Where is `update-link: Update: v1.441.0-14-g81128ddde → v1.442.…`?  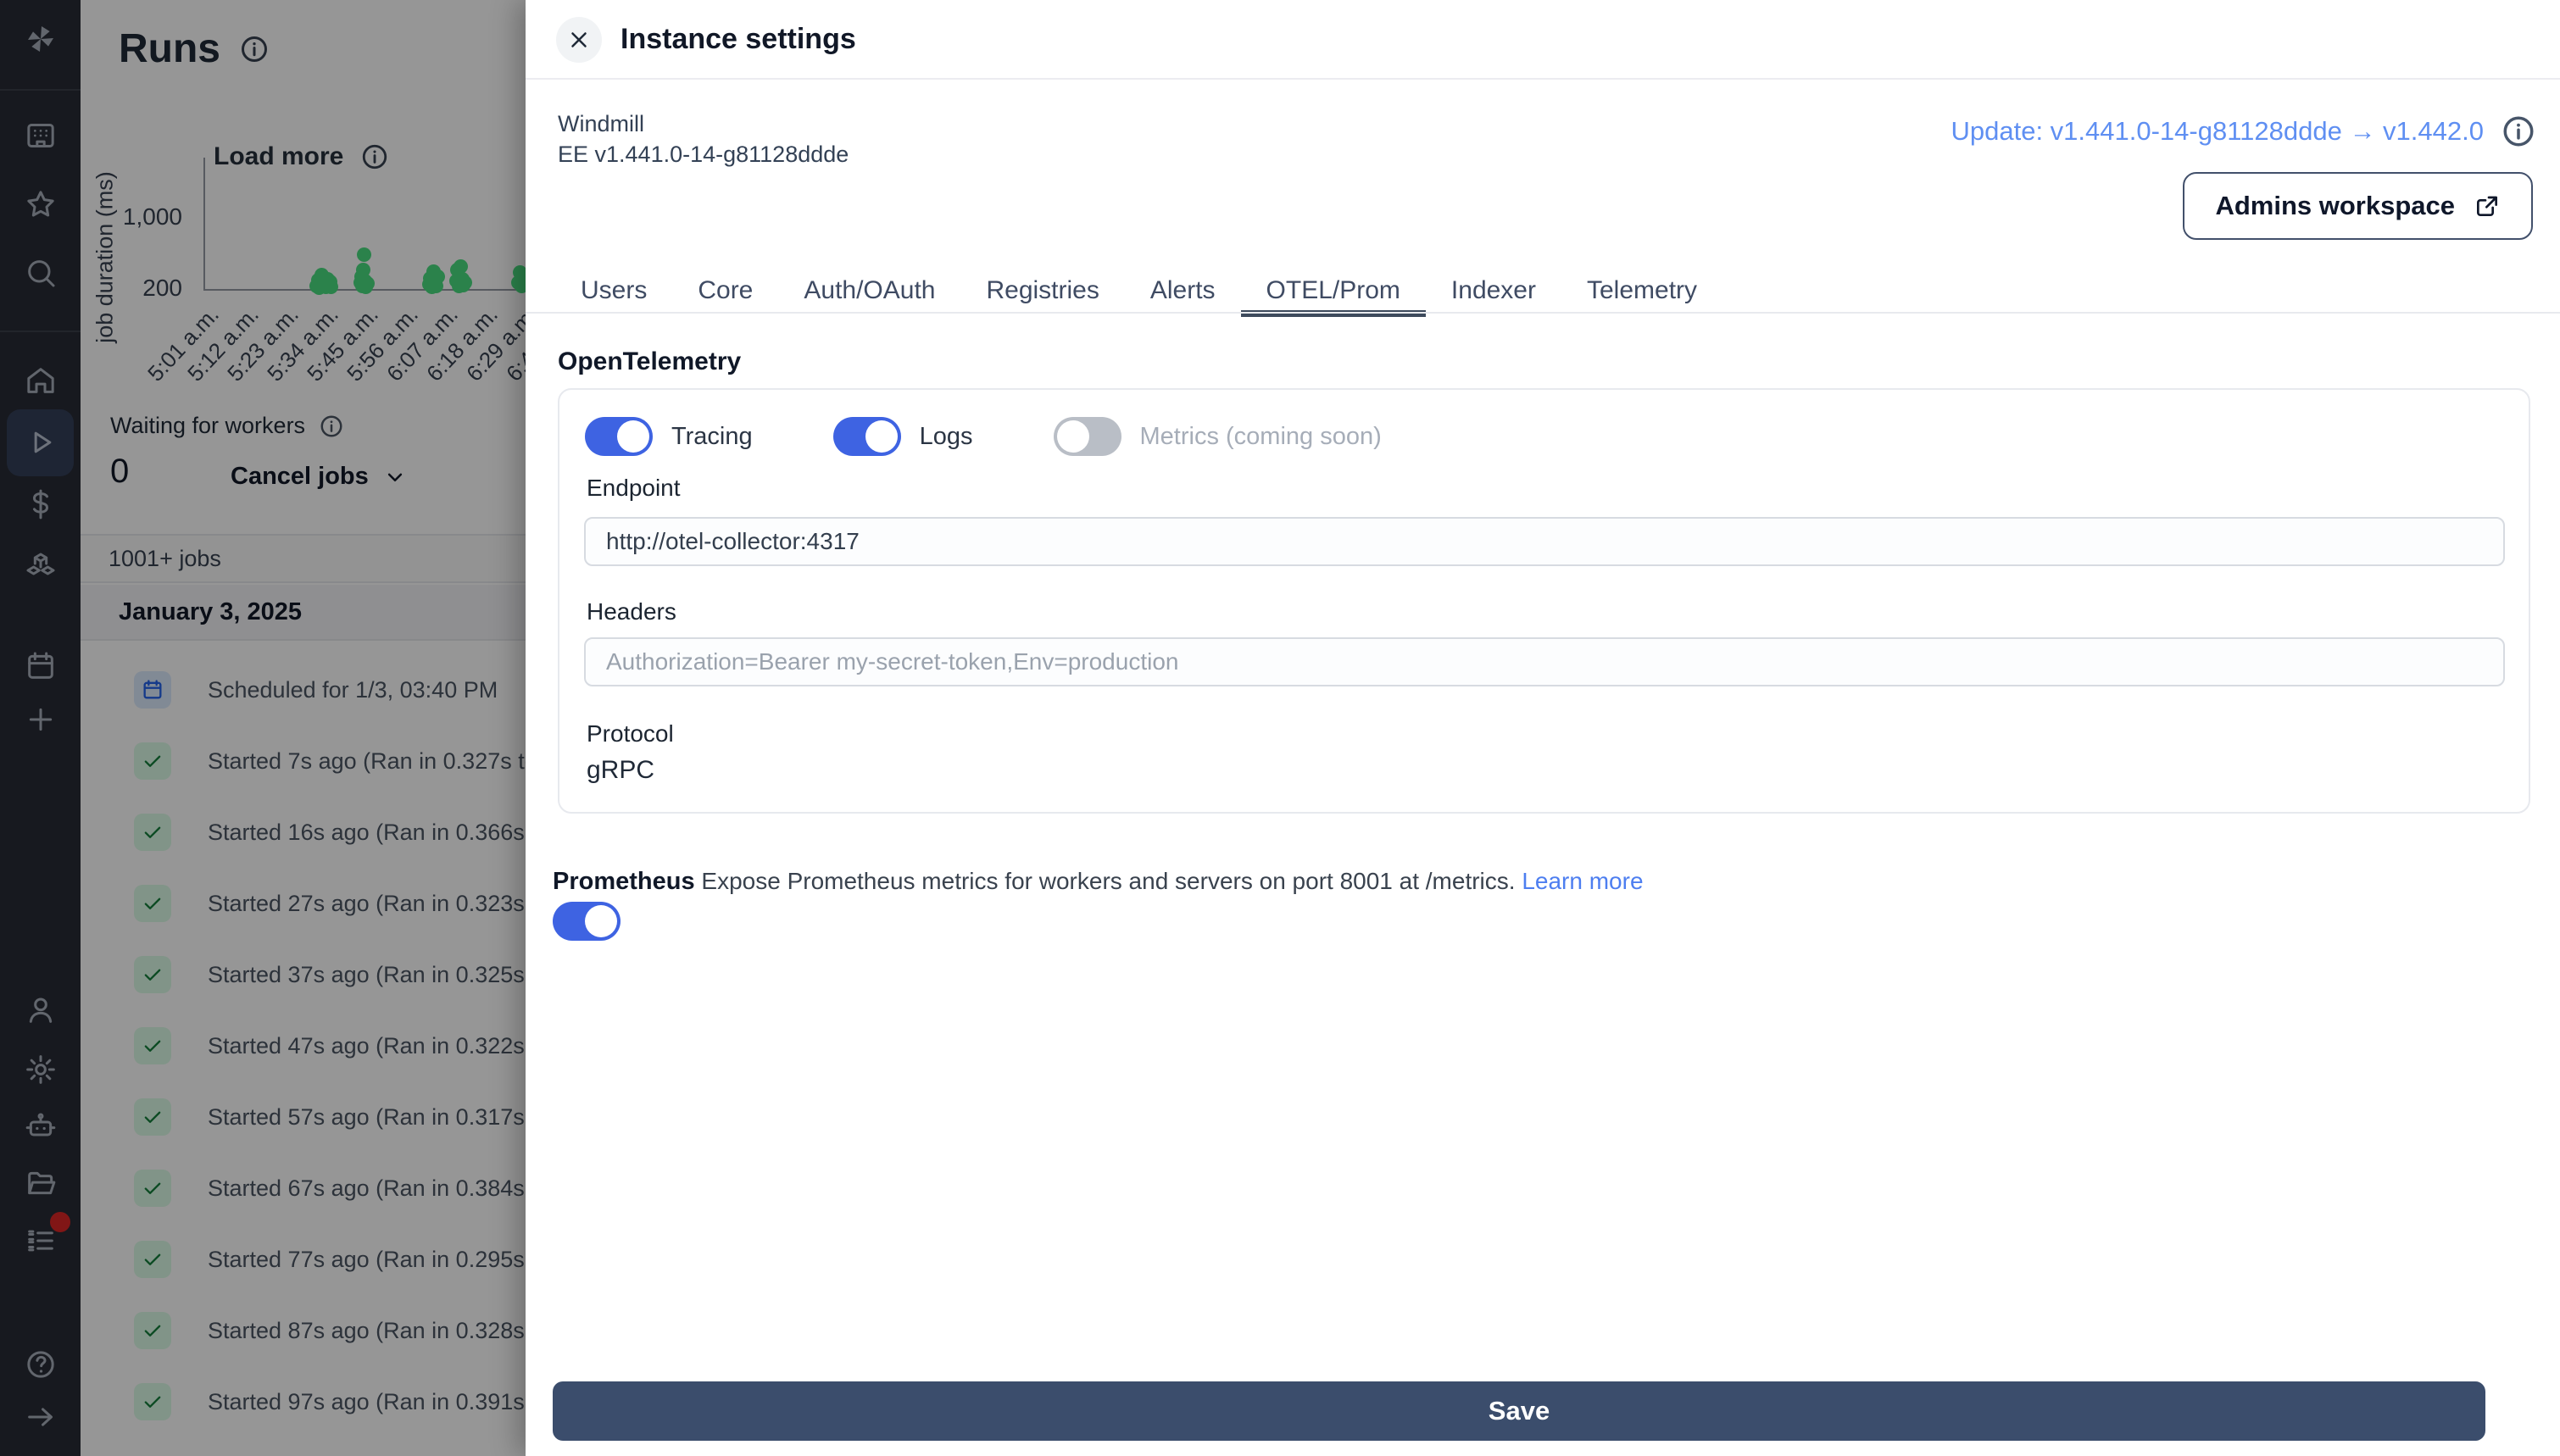 update-link: Update: v1.441.0-14-g81128ddde → v1.442.… is located at coordinates (2217, 131).